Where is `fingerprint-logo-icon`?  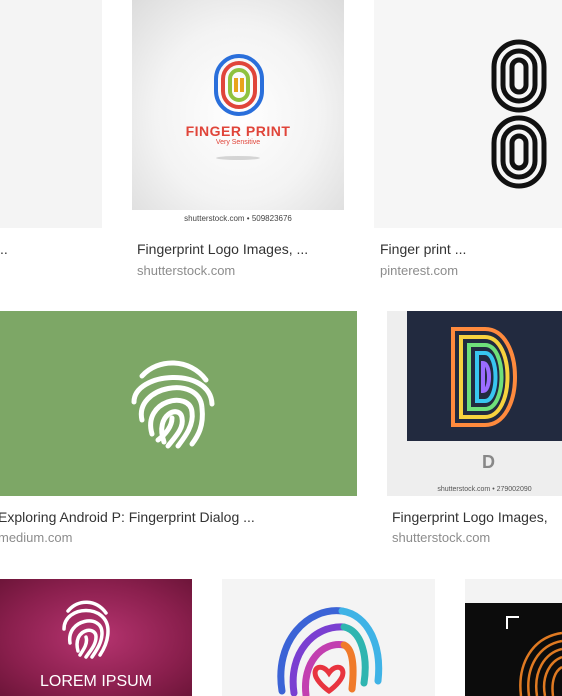
fingerprint-logo-icon is located at coordinates (239, 85).